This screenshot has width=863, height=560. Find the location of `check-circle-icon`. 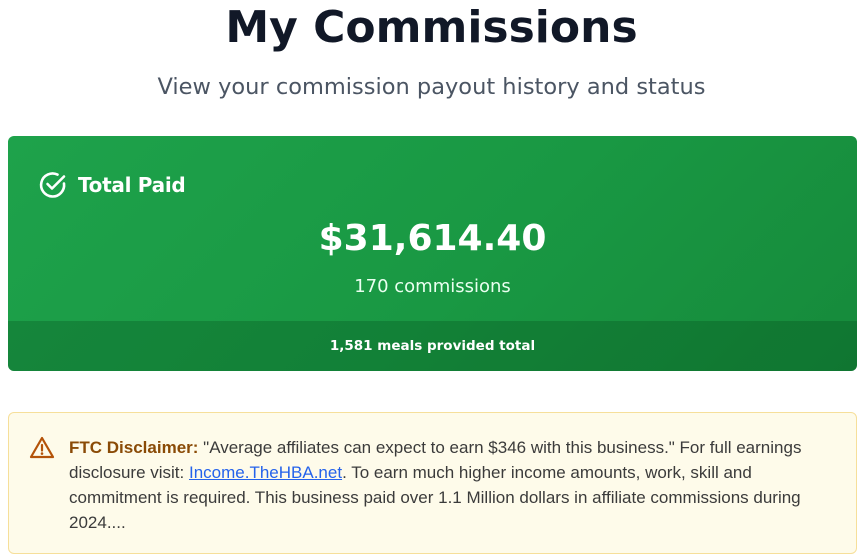

check-circle-icon is located at coordinates (53, 185).